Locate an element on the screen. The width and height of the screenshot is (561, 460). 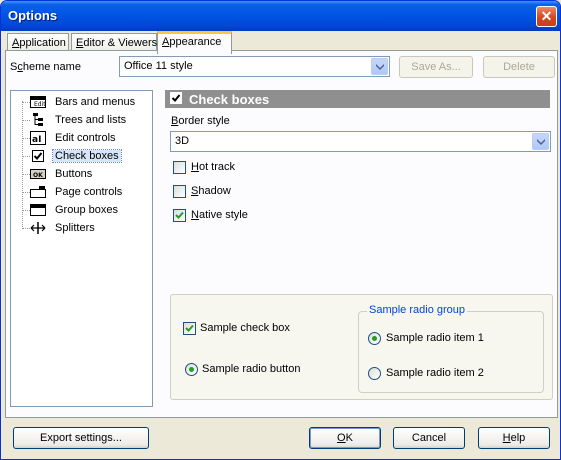
group-box-icon is located at coordinates (38, 210).